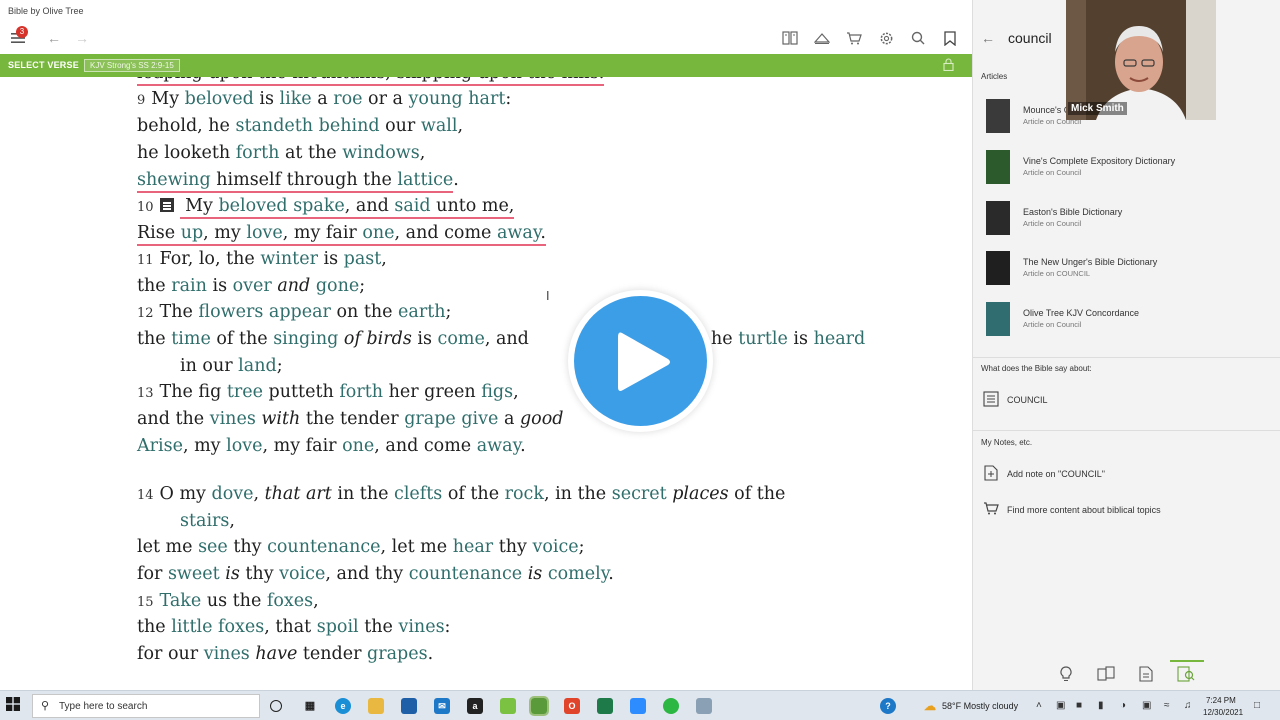 The image size is (1280, 720). Describe the element at coordinates (409, 706) in the screenshot. I see `store-icon` at that location.